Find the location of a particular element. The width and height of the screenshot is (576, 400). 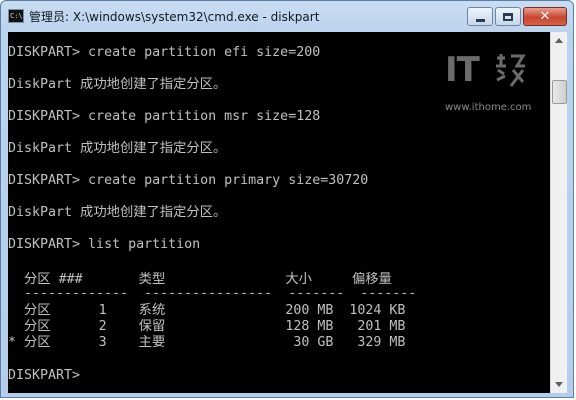

scrollbar-thumb is located at coordinates (559, 92).